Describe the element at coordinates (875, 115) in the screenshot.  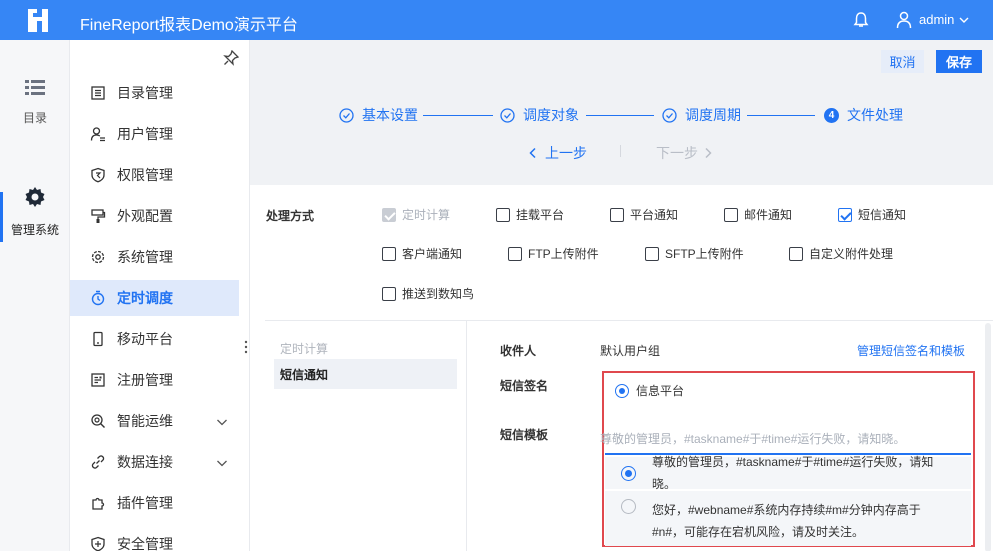
I see `step-label: 文件处理` at that location.